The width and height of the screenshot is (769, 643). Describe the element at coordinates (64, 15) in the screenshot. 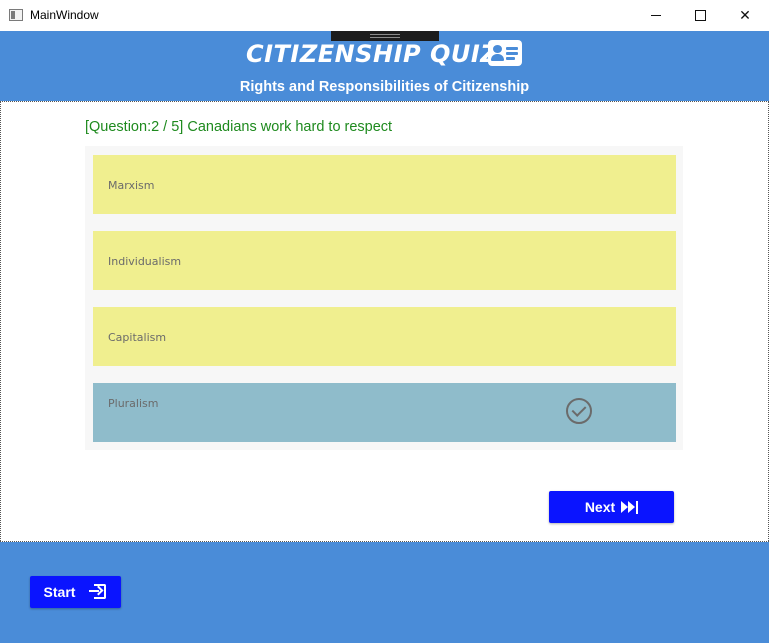

I see `window-title: MainWindow` at that location.